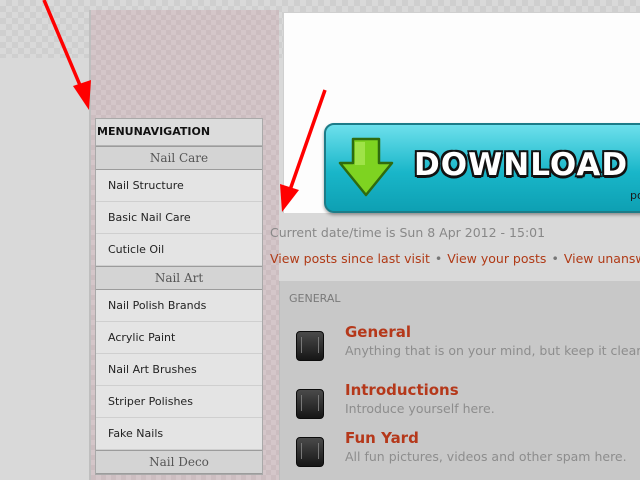  What do you see at coordinates (179, 462) in the screenshot?
I see `menu-category-nail-deco: Nail Deco` at bounding box center [179, 462].